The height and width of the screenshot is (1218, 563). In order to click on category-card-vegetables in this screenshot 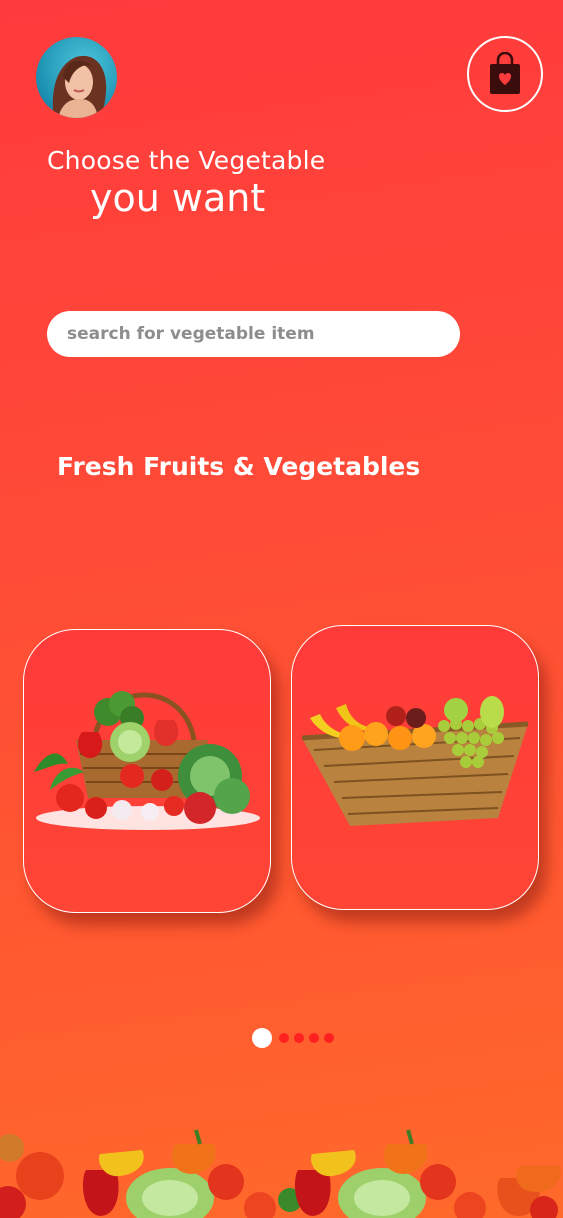, I will do `click(147, 771)`.